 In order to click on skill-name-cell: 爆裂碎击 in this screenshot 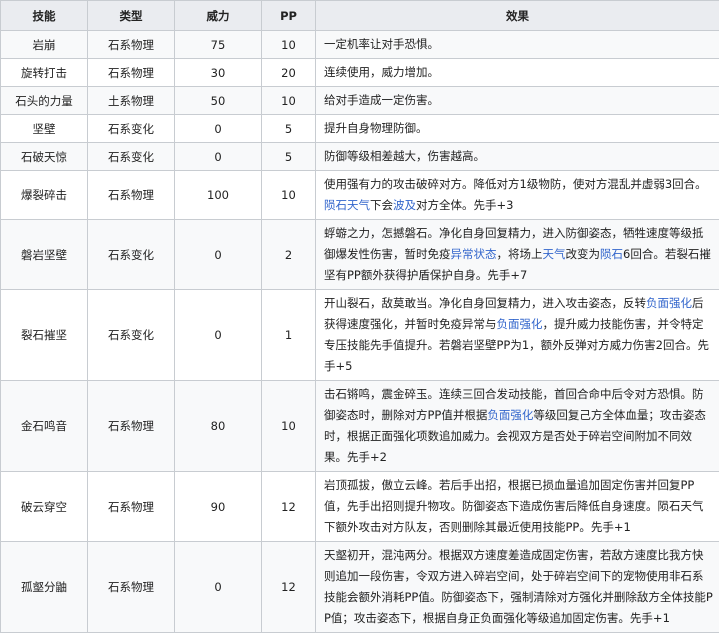, I will do `click(44, 195)`.